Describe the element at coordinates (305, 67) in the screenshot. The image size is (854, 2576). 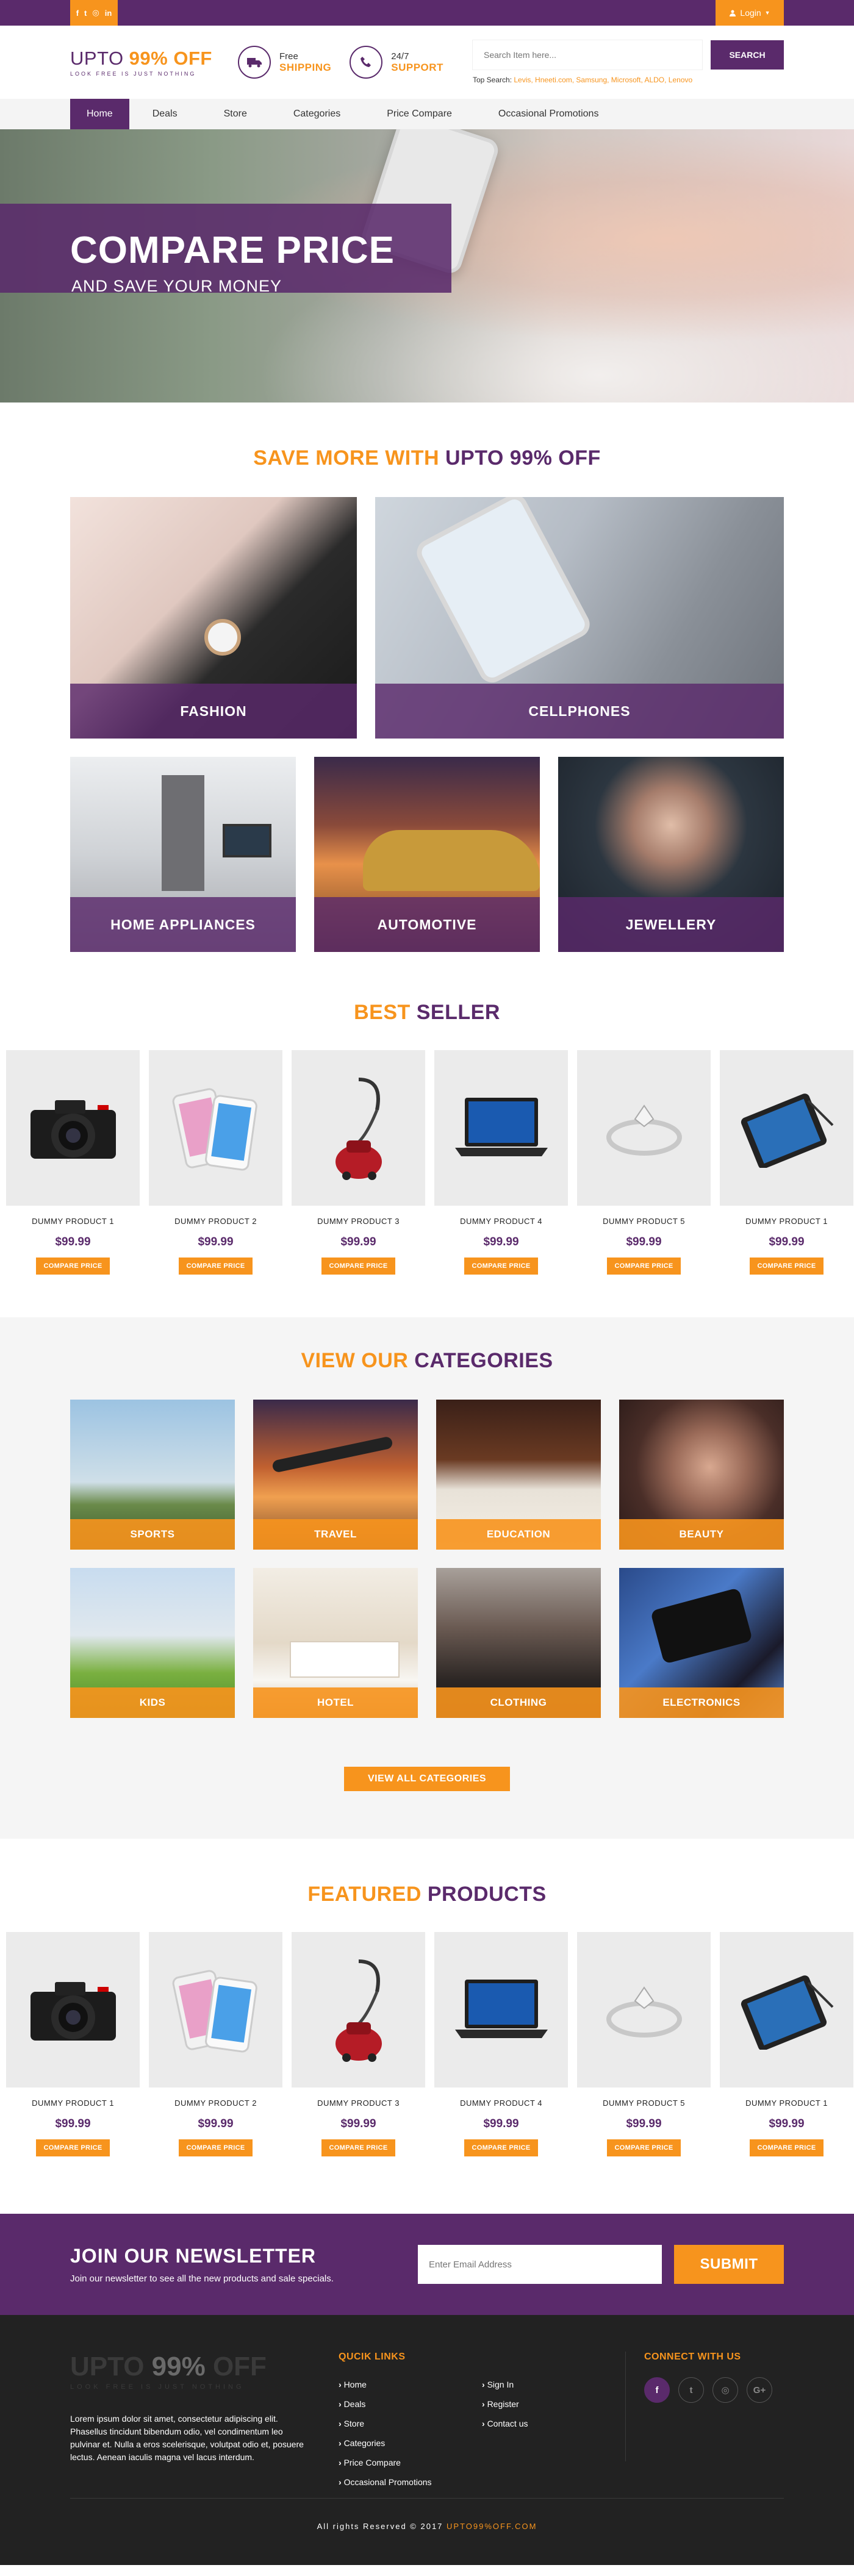
I see `shipping-line2: SHIPPING` at that location.